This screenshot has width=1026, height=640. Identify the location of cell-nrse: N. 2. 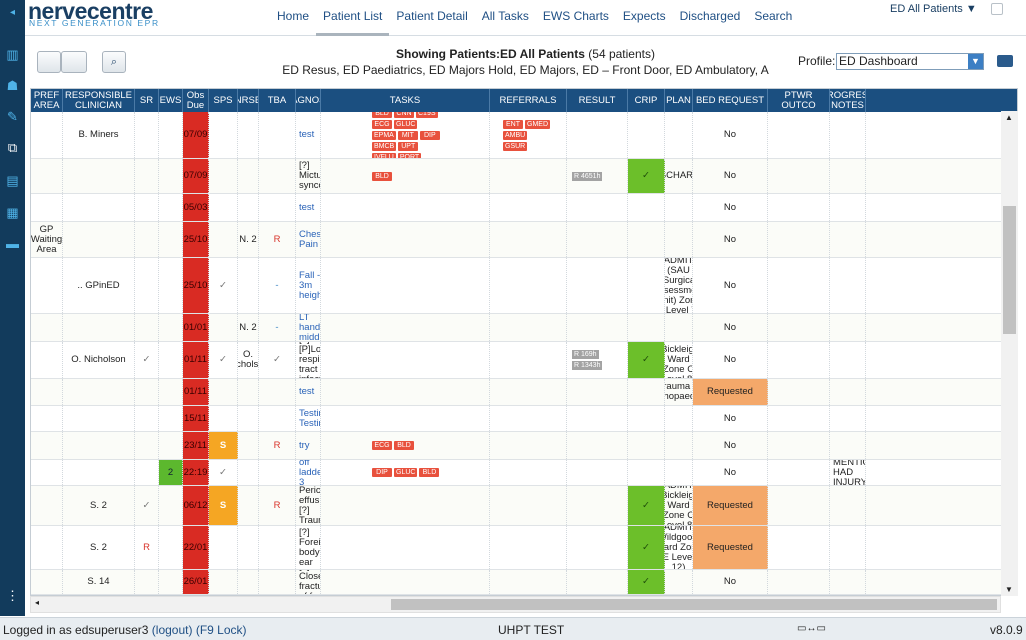
(248, 239).